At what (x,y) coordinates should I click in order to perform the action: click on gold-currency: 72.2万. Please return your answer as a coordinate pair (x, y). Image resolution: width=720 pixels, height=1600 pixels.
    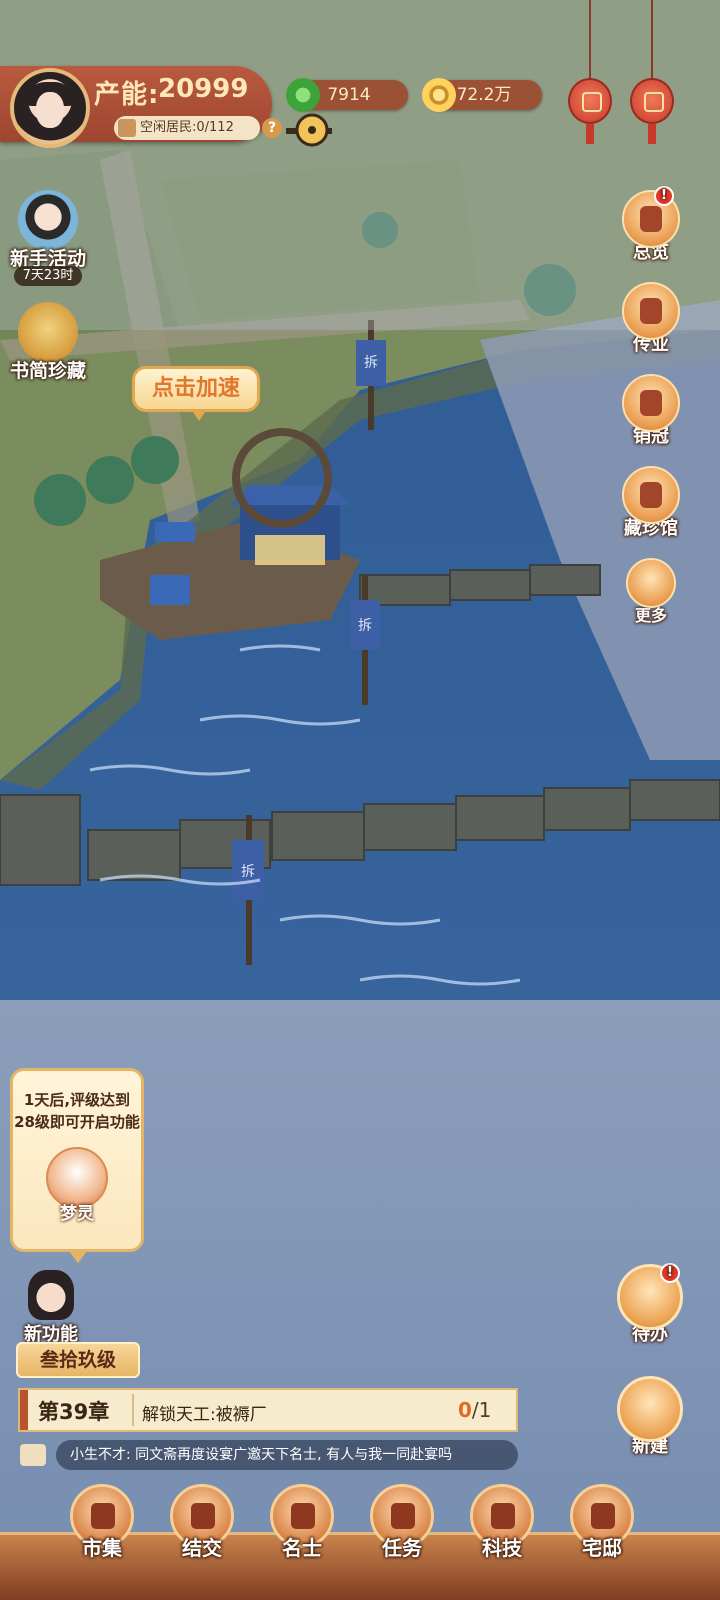
    Looking at the image, I should click on (482, 95).